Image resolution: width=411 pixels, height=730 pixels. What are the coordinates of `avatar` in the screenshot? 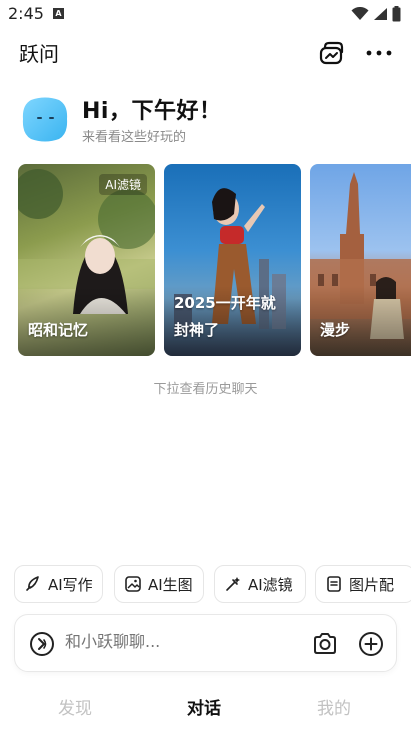 It's located at (45, 119).